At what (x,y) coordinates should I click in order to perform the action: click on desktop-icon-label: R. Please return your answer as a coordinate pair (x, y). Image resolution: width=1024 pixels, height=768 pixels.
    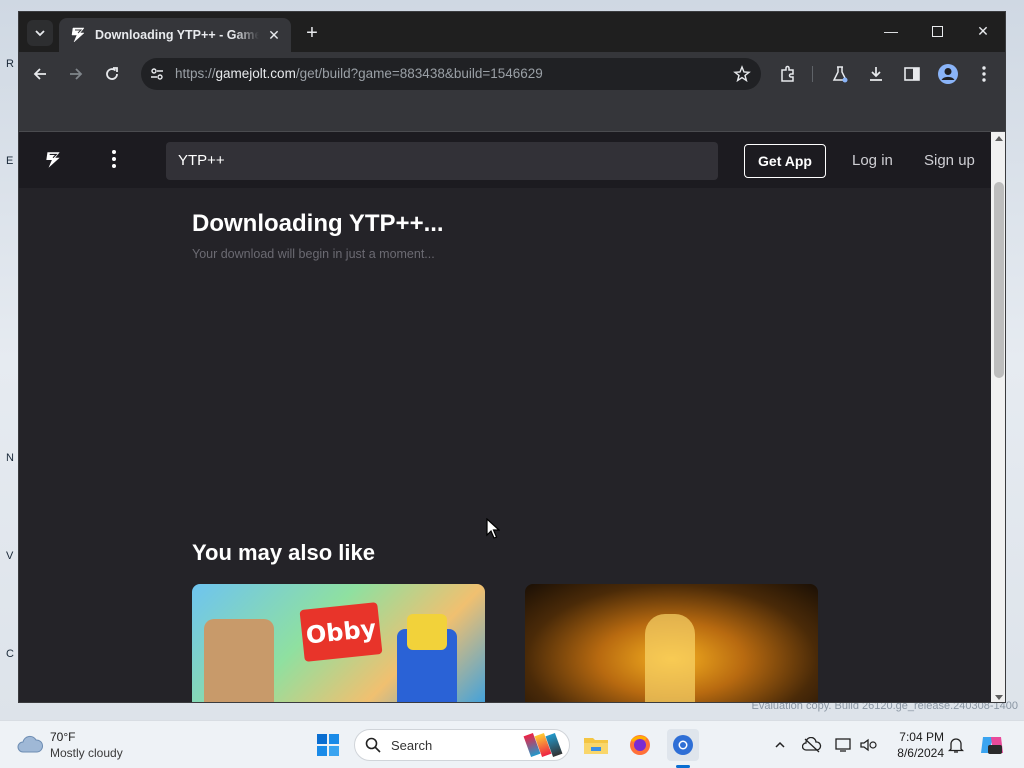
    Looking at the image, I should click on (10, 64).